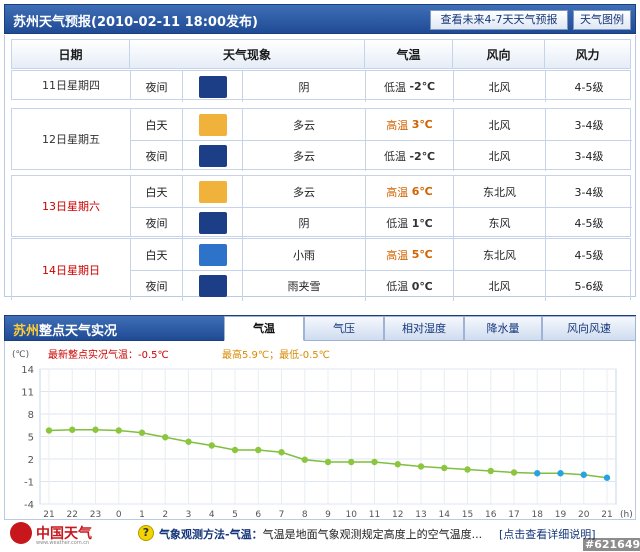 Image resolution: width=640 pixels, height=552 pixels. What do you see at coordinates (165, 514) in the screenshot?
I see `x-tick-label: 2` at bounding box center [165, 514].